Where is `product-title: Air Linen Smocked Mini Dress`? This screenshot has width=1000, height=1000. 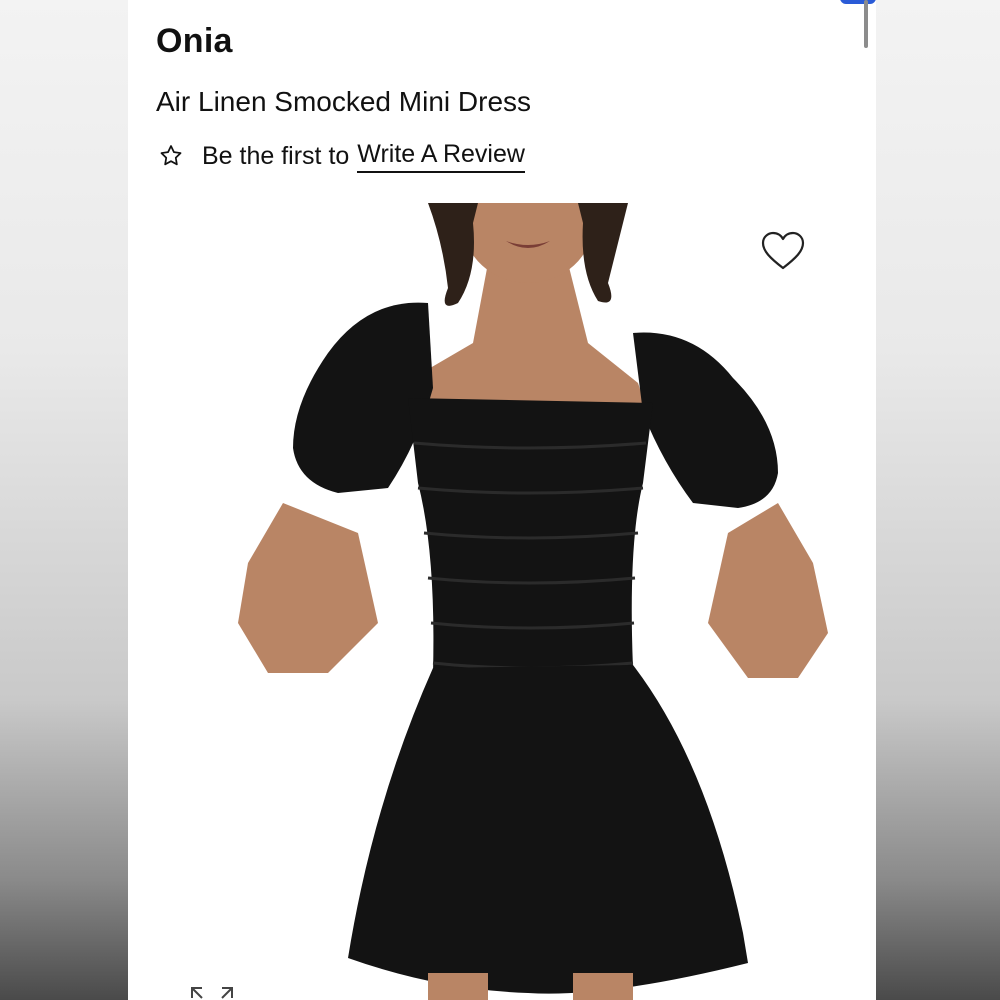 product-title: Air Linen Smocked Mini Dress is located at coordinates (344, 101).